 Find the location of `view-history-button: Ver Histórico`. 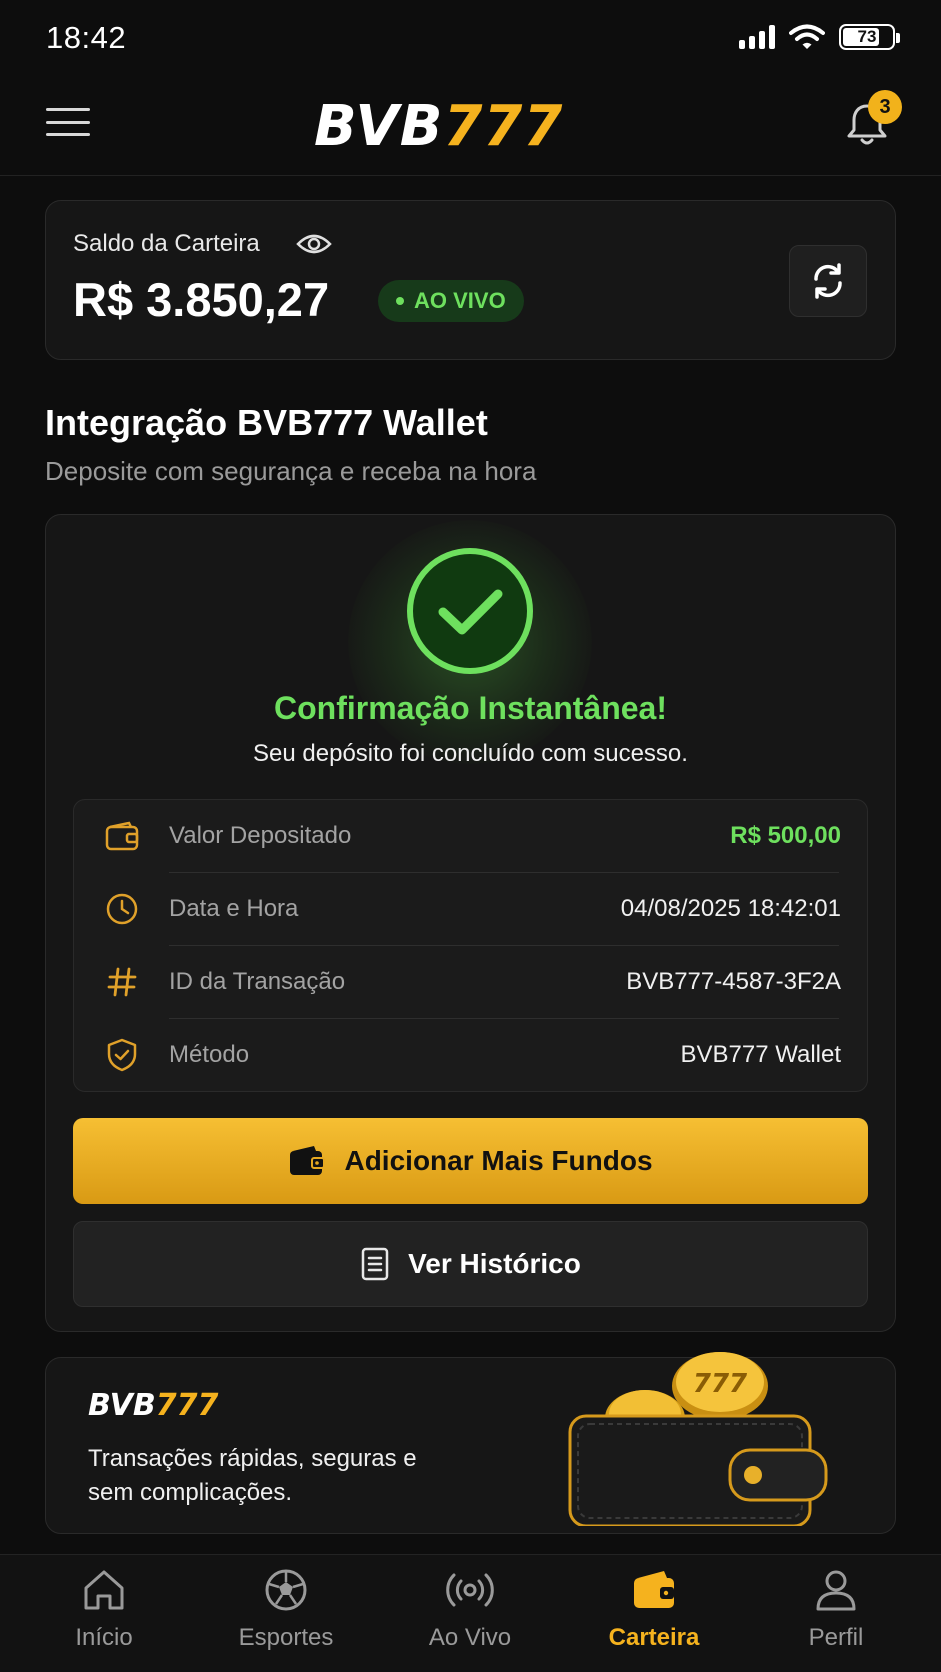

view-history-button: Ver Histórico is located at coordinates (470, 1264).